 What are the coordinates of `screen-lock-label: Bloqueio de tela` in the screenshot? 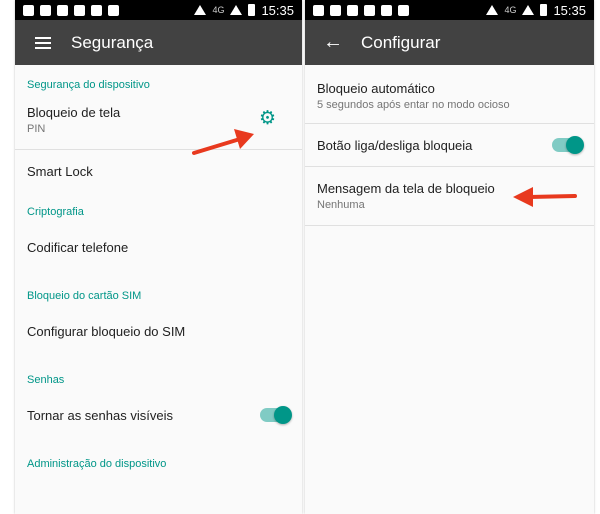 It's located at (74, 112).